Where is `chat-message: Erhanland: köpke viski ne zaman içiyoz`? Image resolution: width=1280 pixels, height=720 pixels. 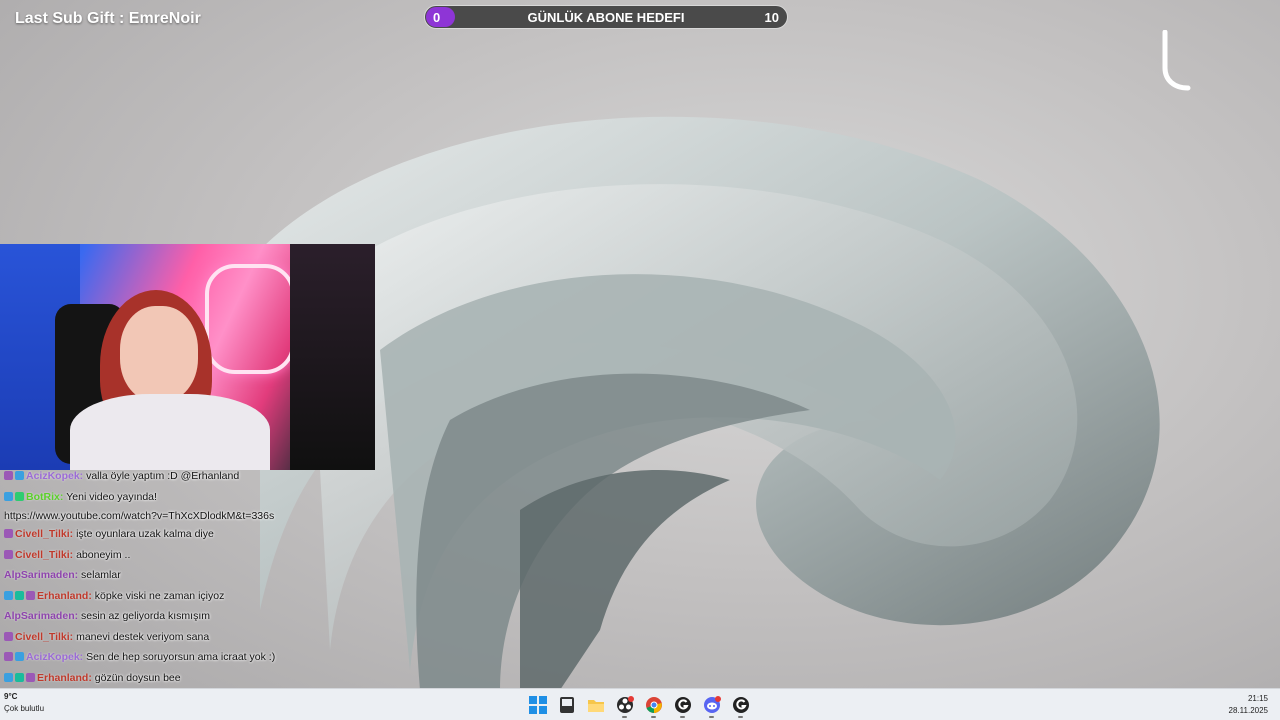 chat-message: Erhanland: köpke viski ne zaman içiyoz is located at coordinates (169, 596).